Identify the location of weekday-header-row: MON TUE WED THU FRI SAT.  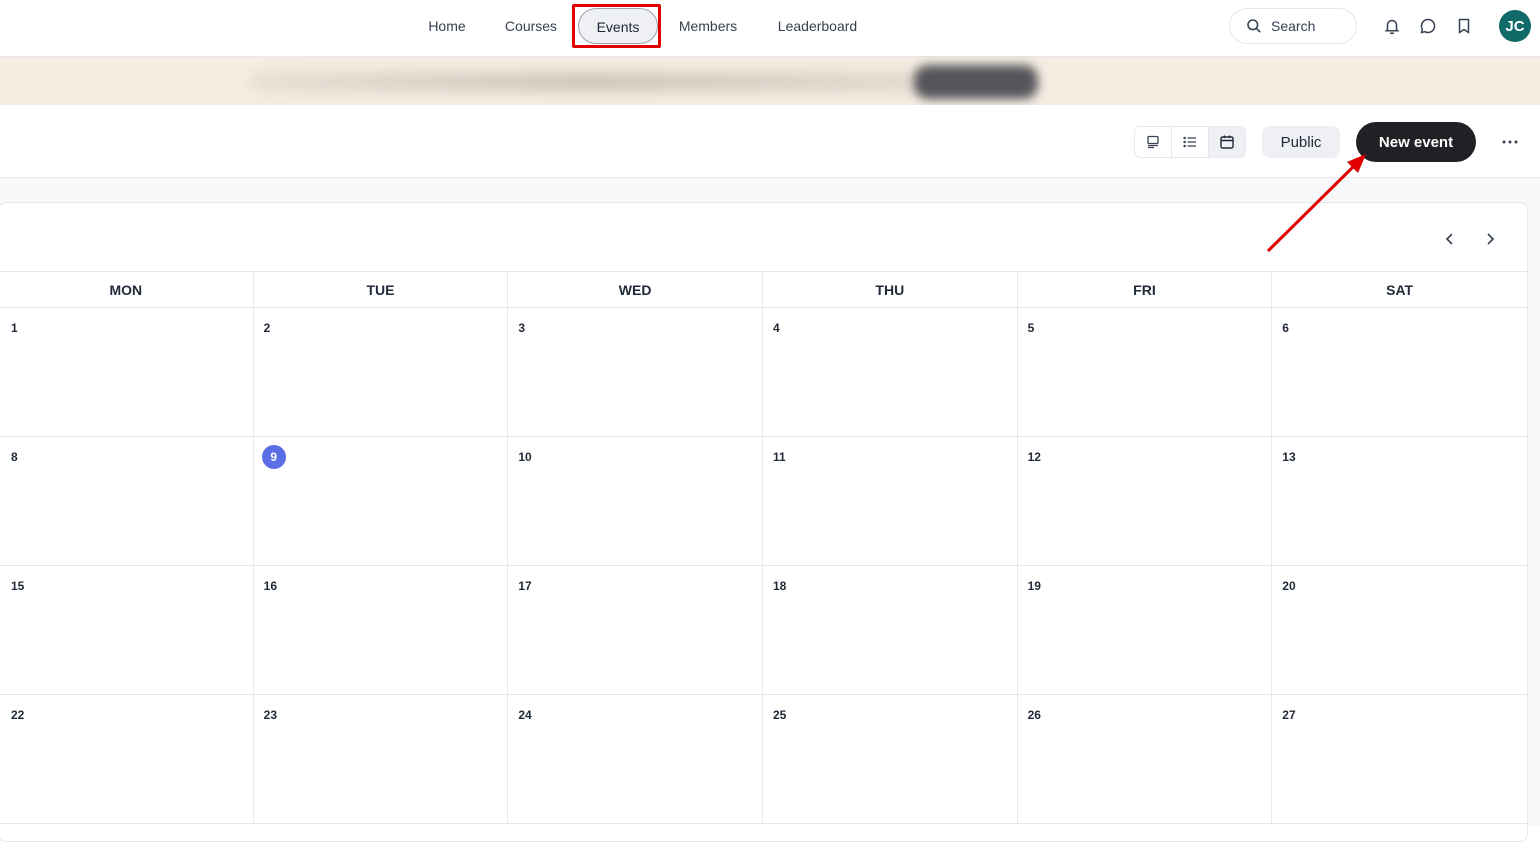
(763, 289).